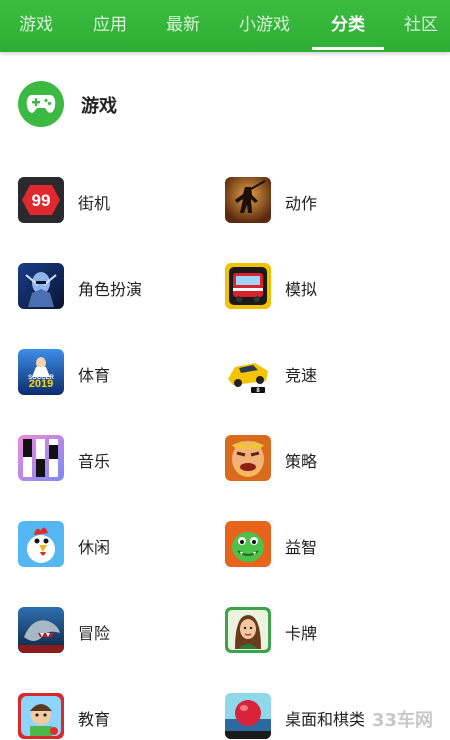 Image resolution: width=450 pixels, height=740 pixels. What do you see at coordinates (94, 633) in the screenshot?
I see `category-label: 冒险` at bounding box center [94, 633].